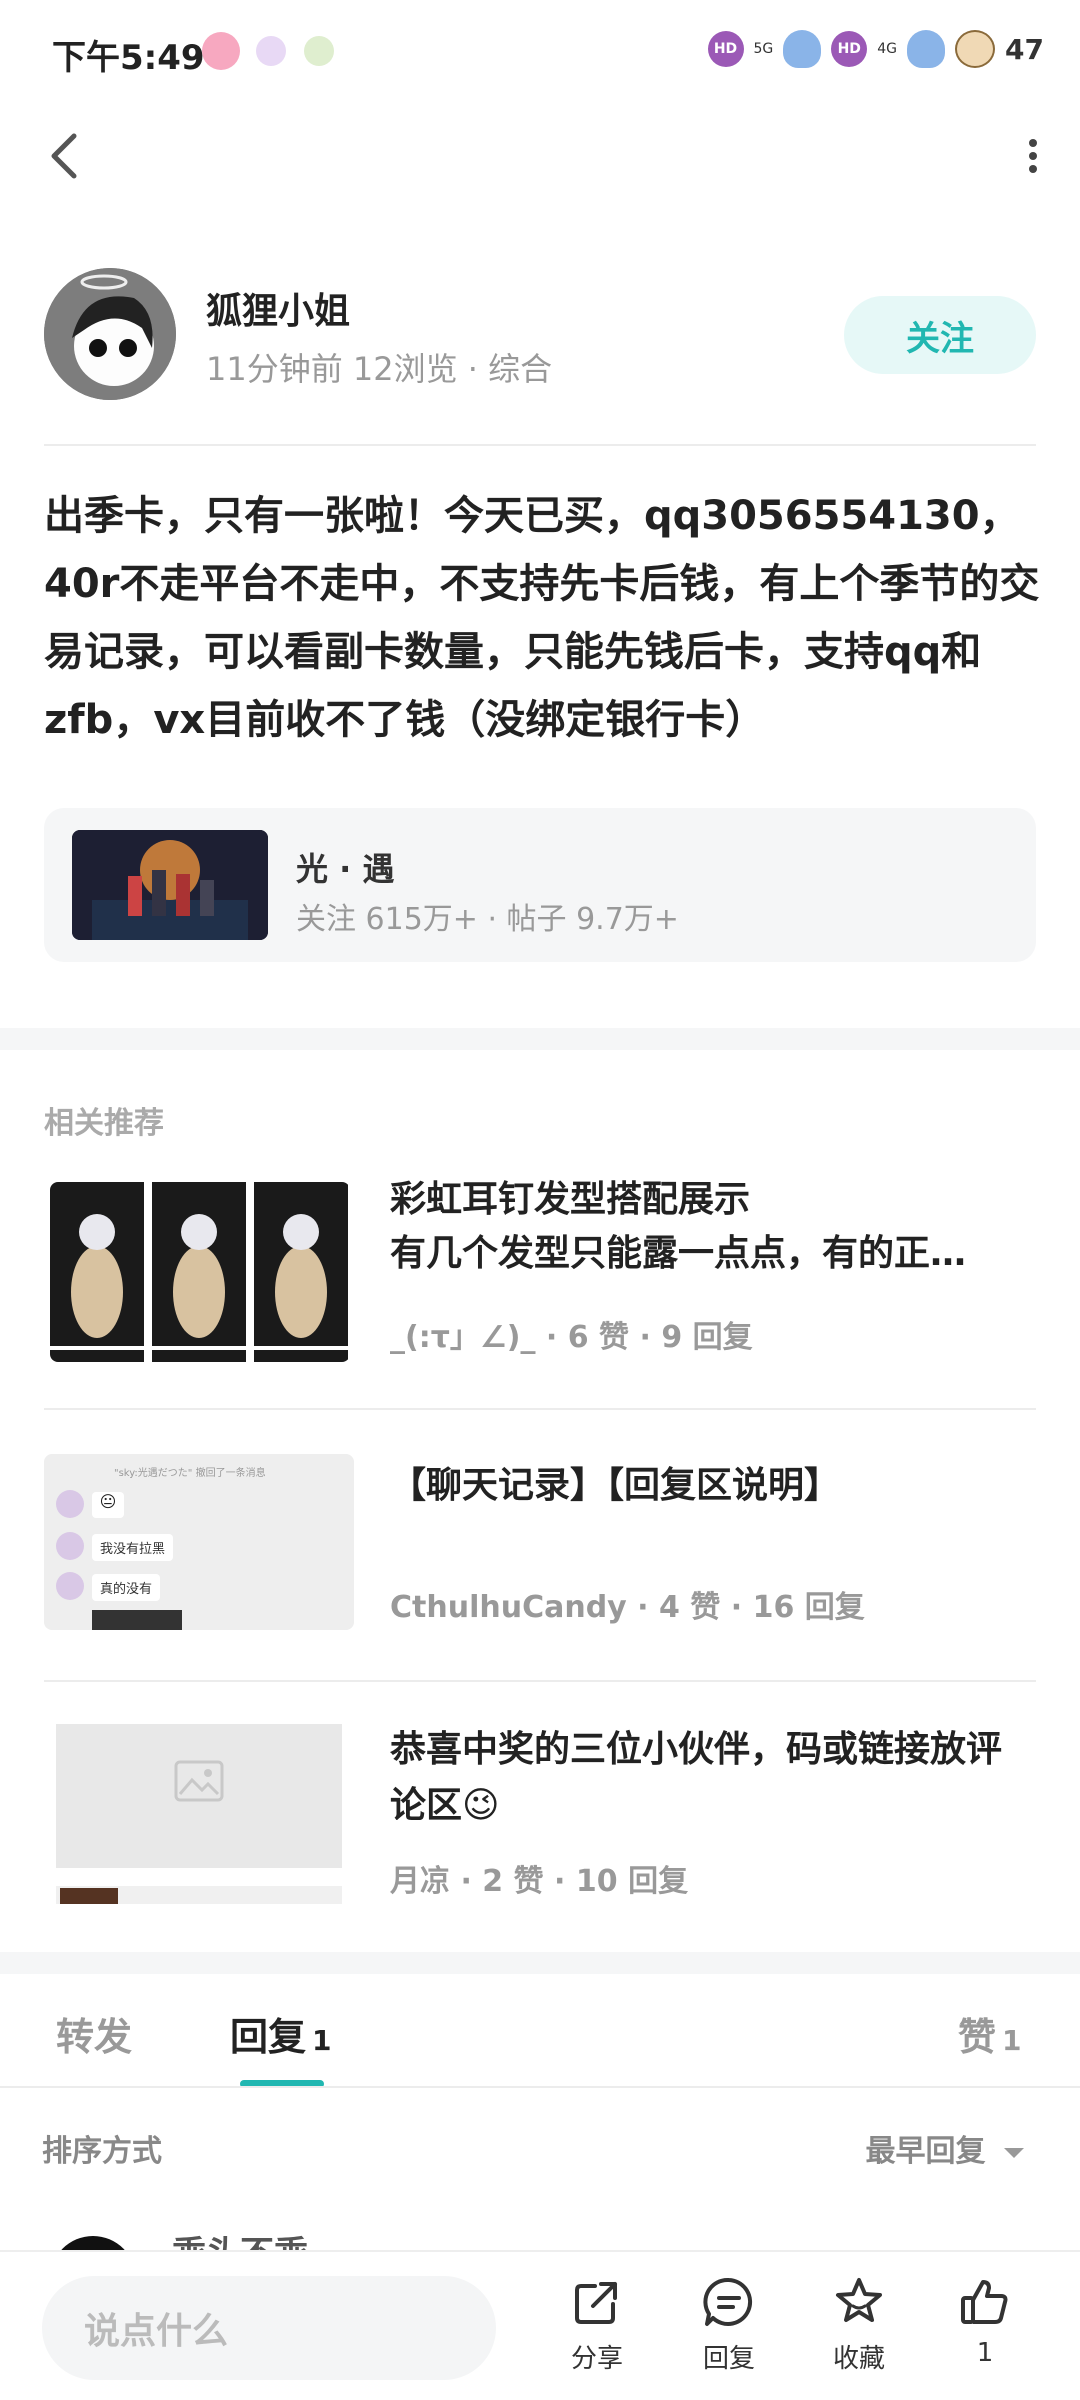 This screenshot has height=2400, width=1080. What do you see at coordinates (278, 308) in the screenshot?
I see `author-name: 狐狸小姐` at bounding box center [278, 308].